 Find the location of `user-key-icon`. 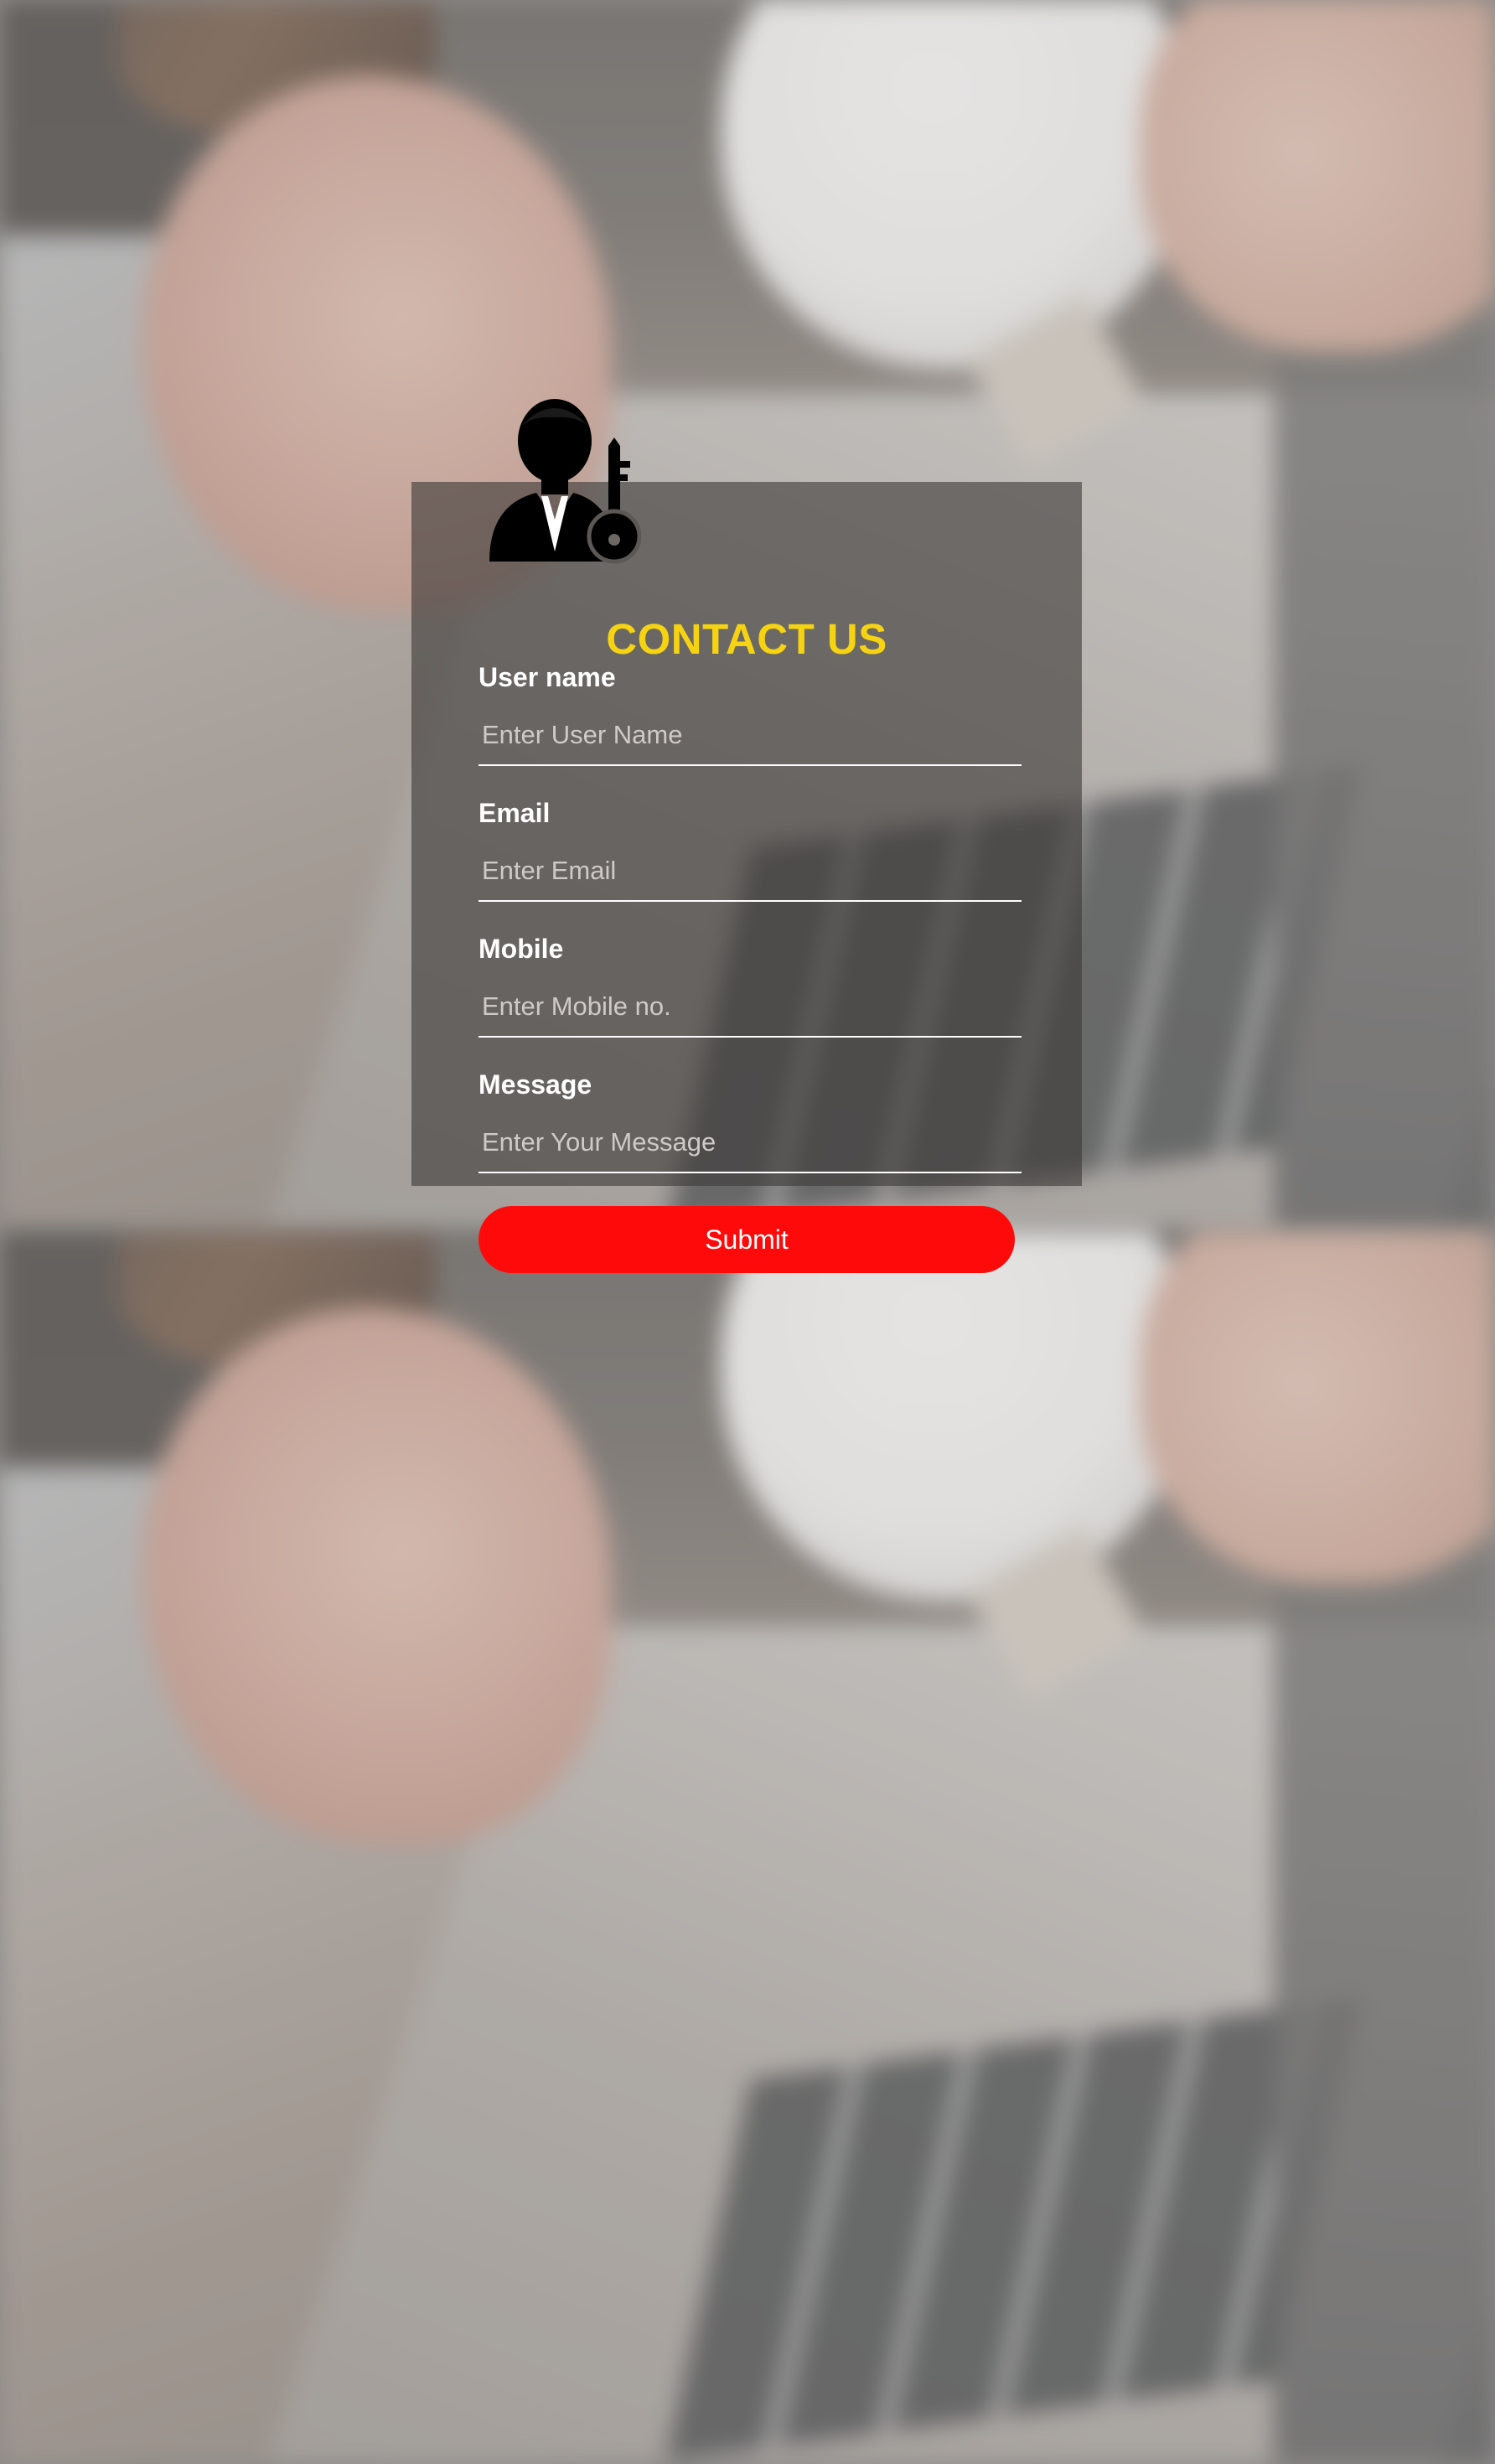

user-key-icon is located at coordinates (565, 481).